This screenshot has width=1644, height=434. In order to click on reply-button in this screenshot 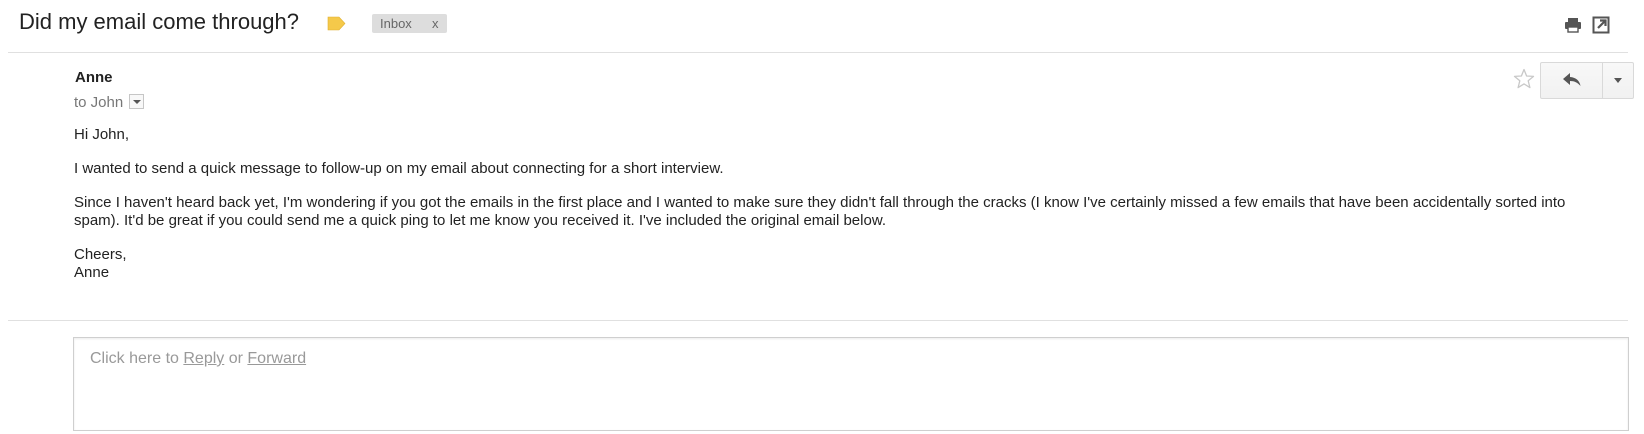, I will do `click(1572, 80)`.